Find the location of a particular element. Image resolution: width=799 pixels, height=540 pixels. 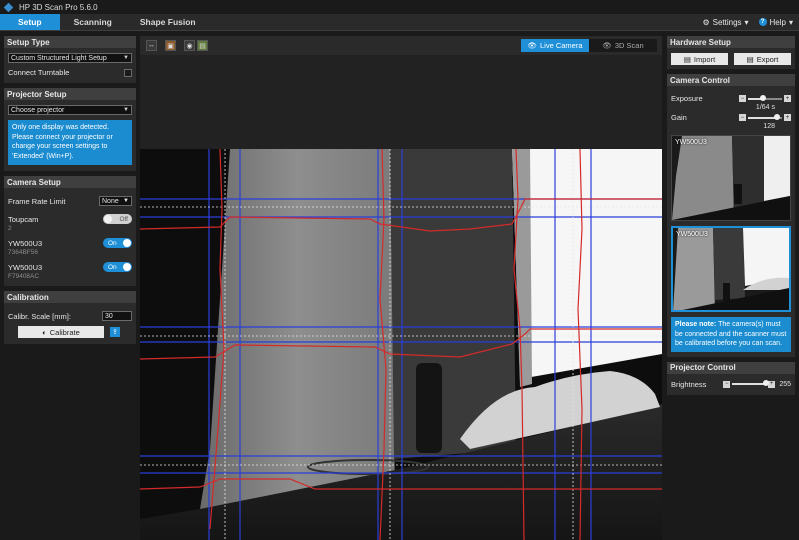

camera-pair-button: ◉ is located at coordinates (189, 45).